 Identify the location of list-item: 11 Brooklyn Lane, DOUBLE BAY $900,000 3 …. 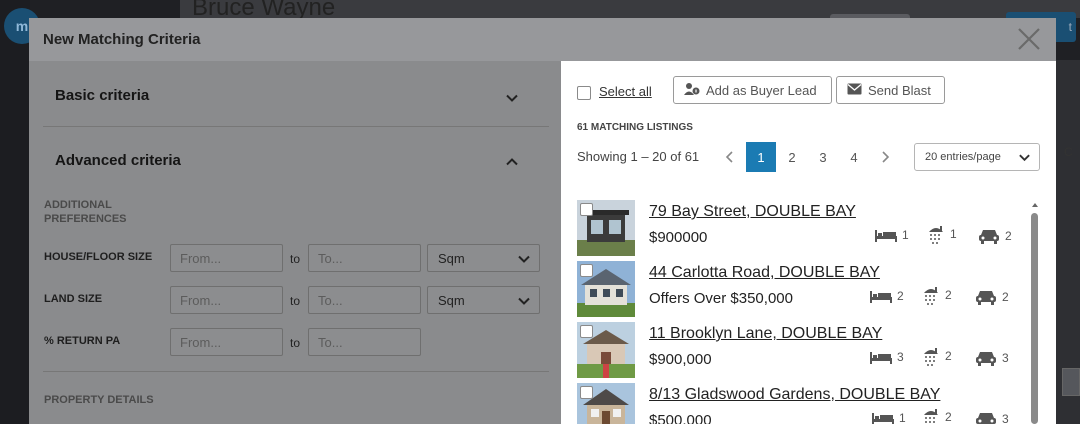
(802, 350).